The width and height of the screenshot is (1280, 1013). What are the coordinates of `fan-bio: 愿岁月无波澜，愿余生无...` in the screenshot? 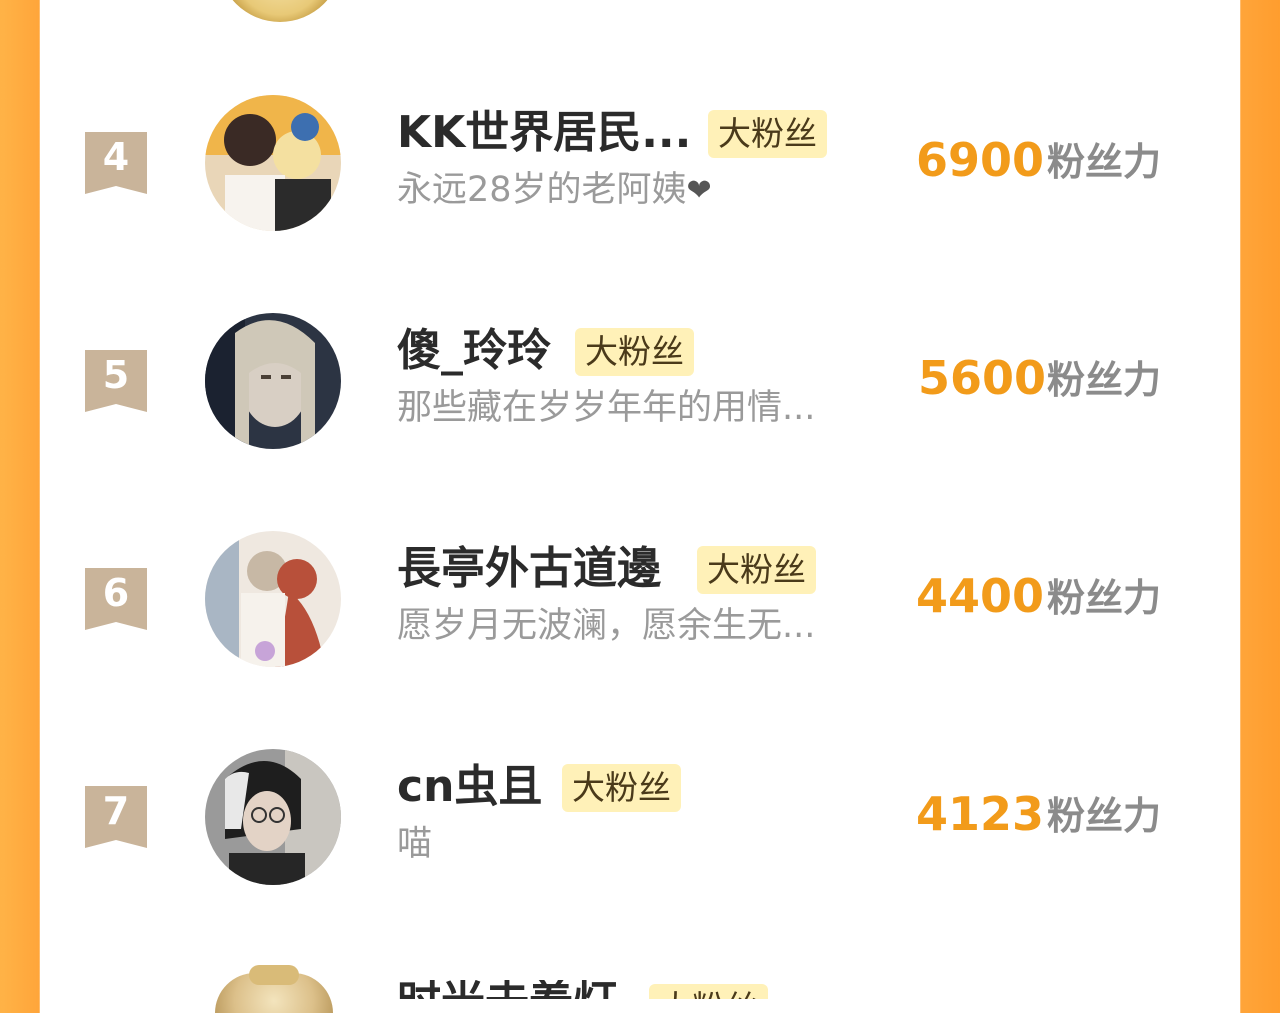 It's located at (606, 626).